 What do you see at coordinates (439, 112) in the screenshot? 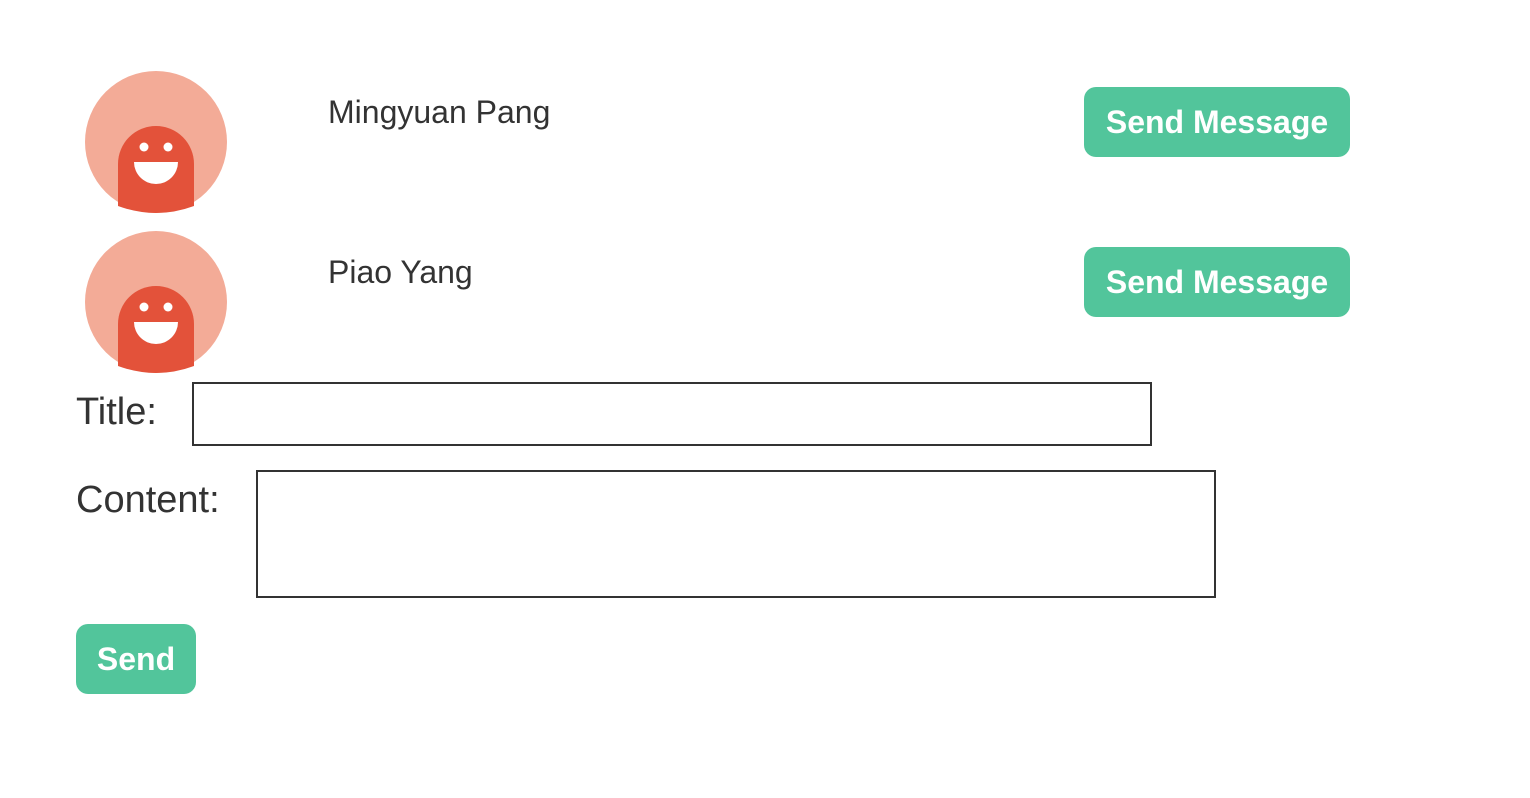
I see `contact-name: Mingyuan Pang` at bounding box center [439, 112].